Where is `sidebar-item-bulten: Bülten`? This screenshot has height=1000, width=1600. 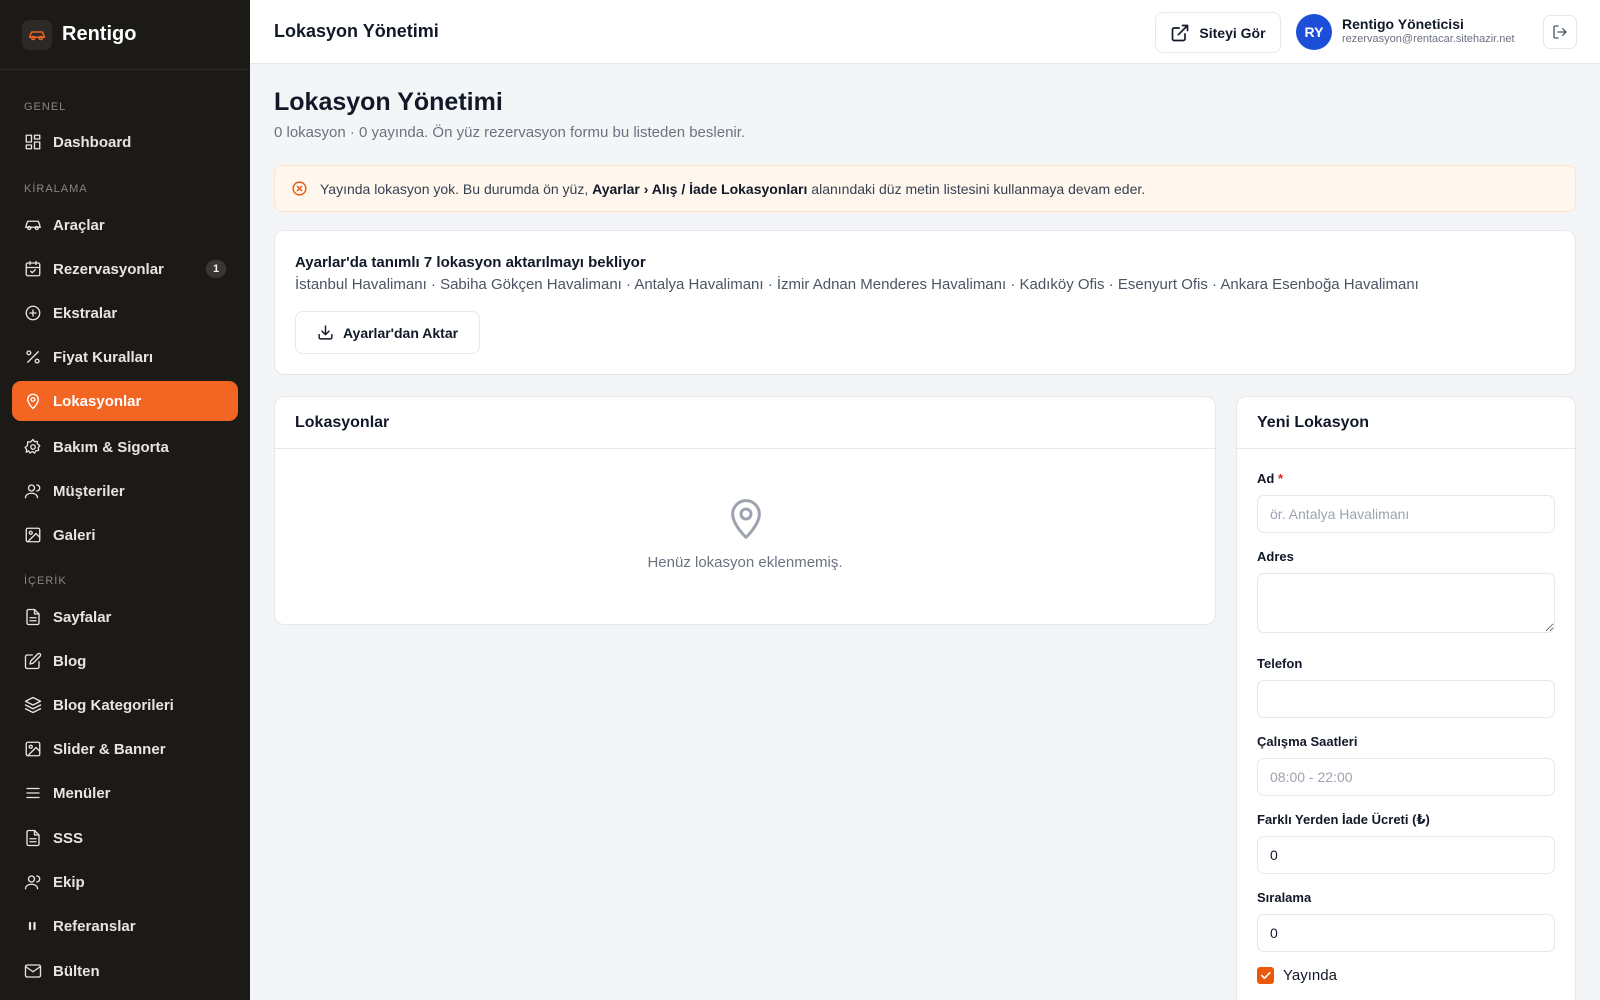
sidebar-item-bulten: Bülten is located at coordinates (125, 971).